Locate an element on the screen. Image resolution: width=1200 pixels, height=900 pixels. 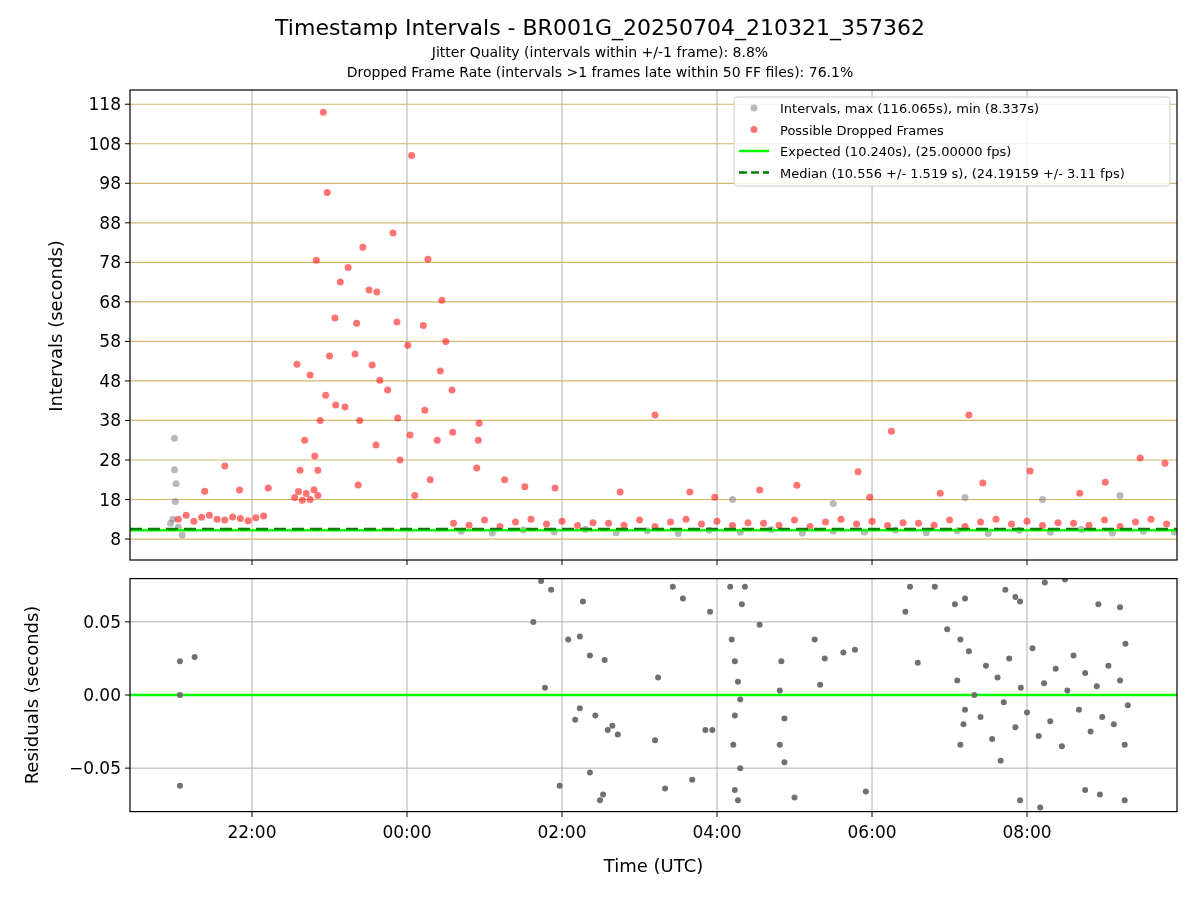
legend-label: Intervals, max (116.065s), min (8.337s) is located at coordinates (909, 108).